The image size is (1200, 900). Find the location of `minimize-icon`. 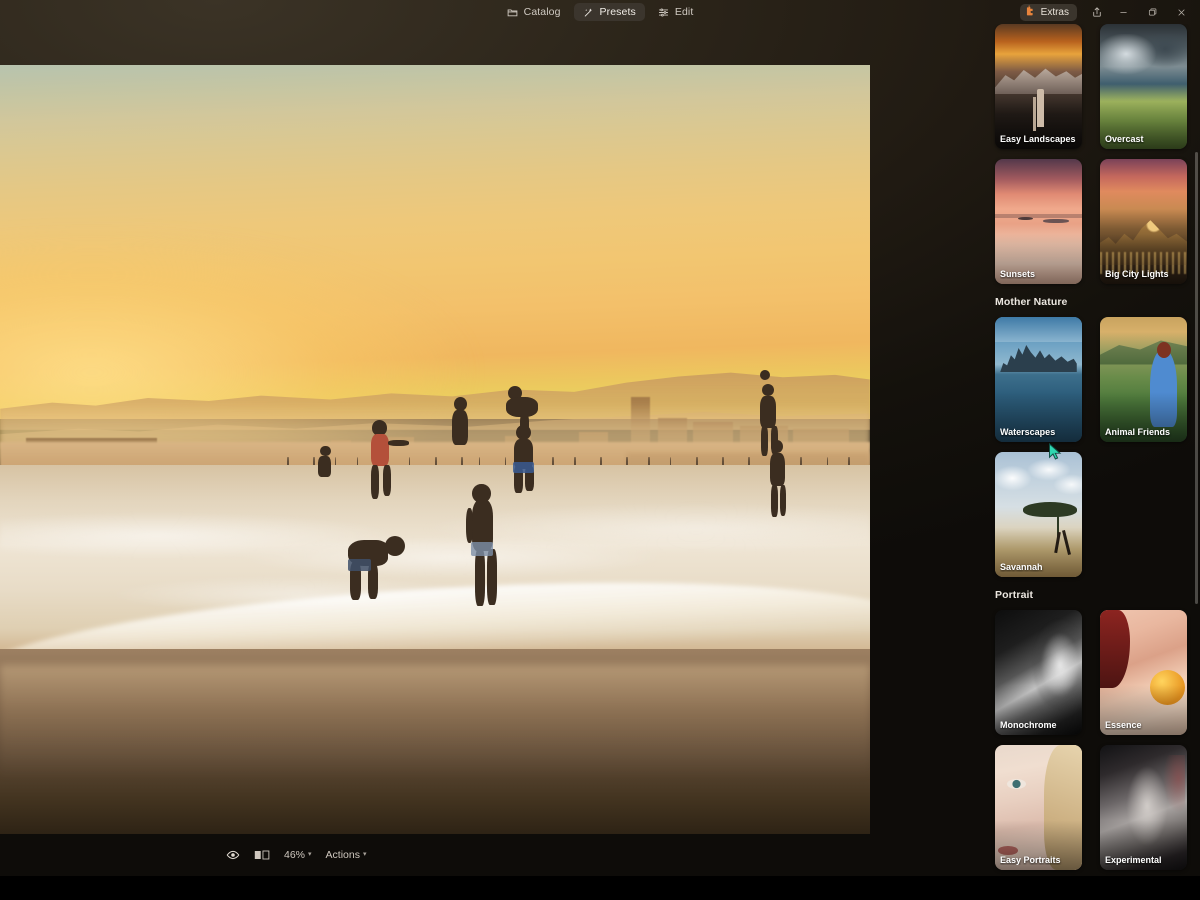

minimize-icon is located at coordinates (1123, 12).